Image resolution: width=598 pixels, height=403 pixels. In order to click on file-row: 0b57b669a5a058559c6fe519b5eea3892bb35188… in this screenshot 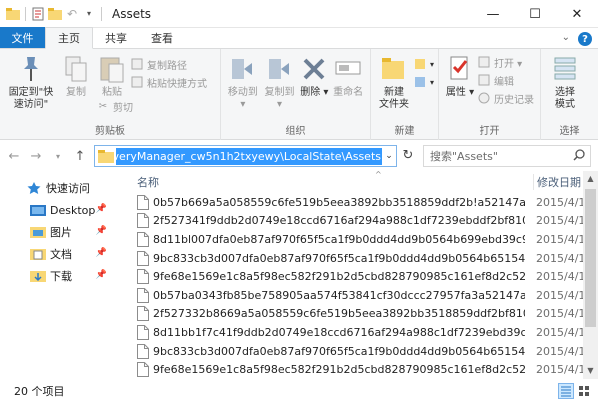, I will do `click(354, 202)`.